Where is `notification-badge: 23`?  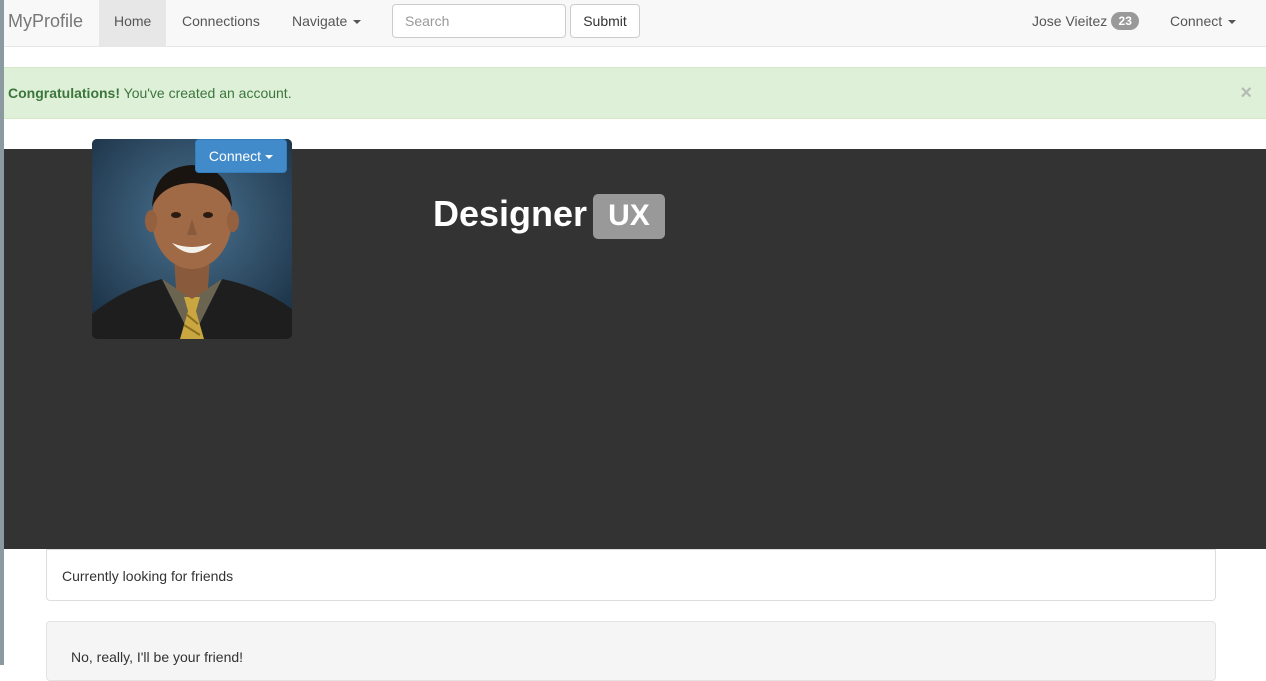
notification-badge: 23 is located at coordinates (1125, 21).